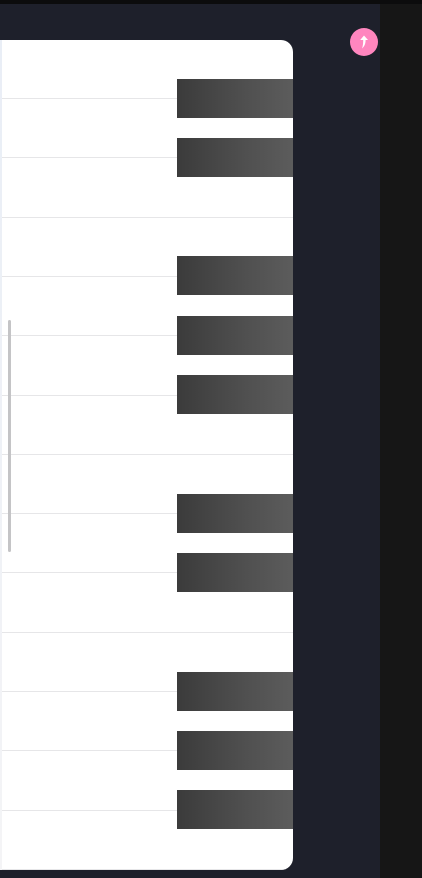 The image size is (422, 878). I want to click on sharp-arrow-up-icon, so click(364, 42).